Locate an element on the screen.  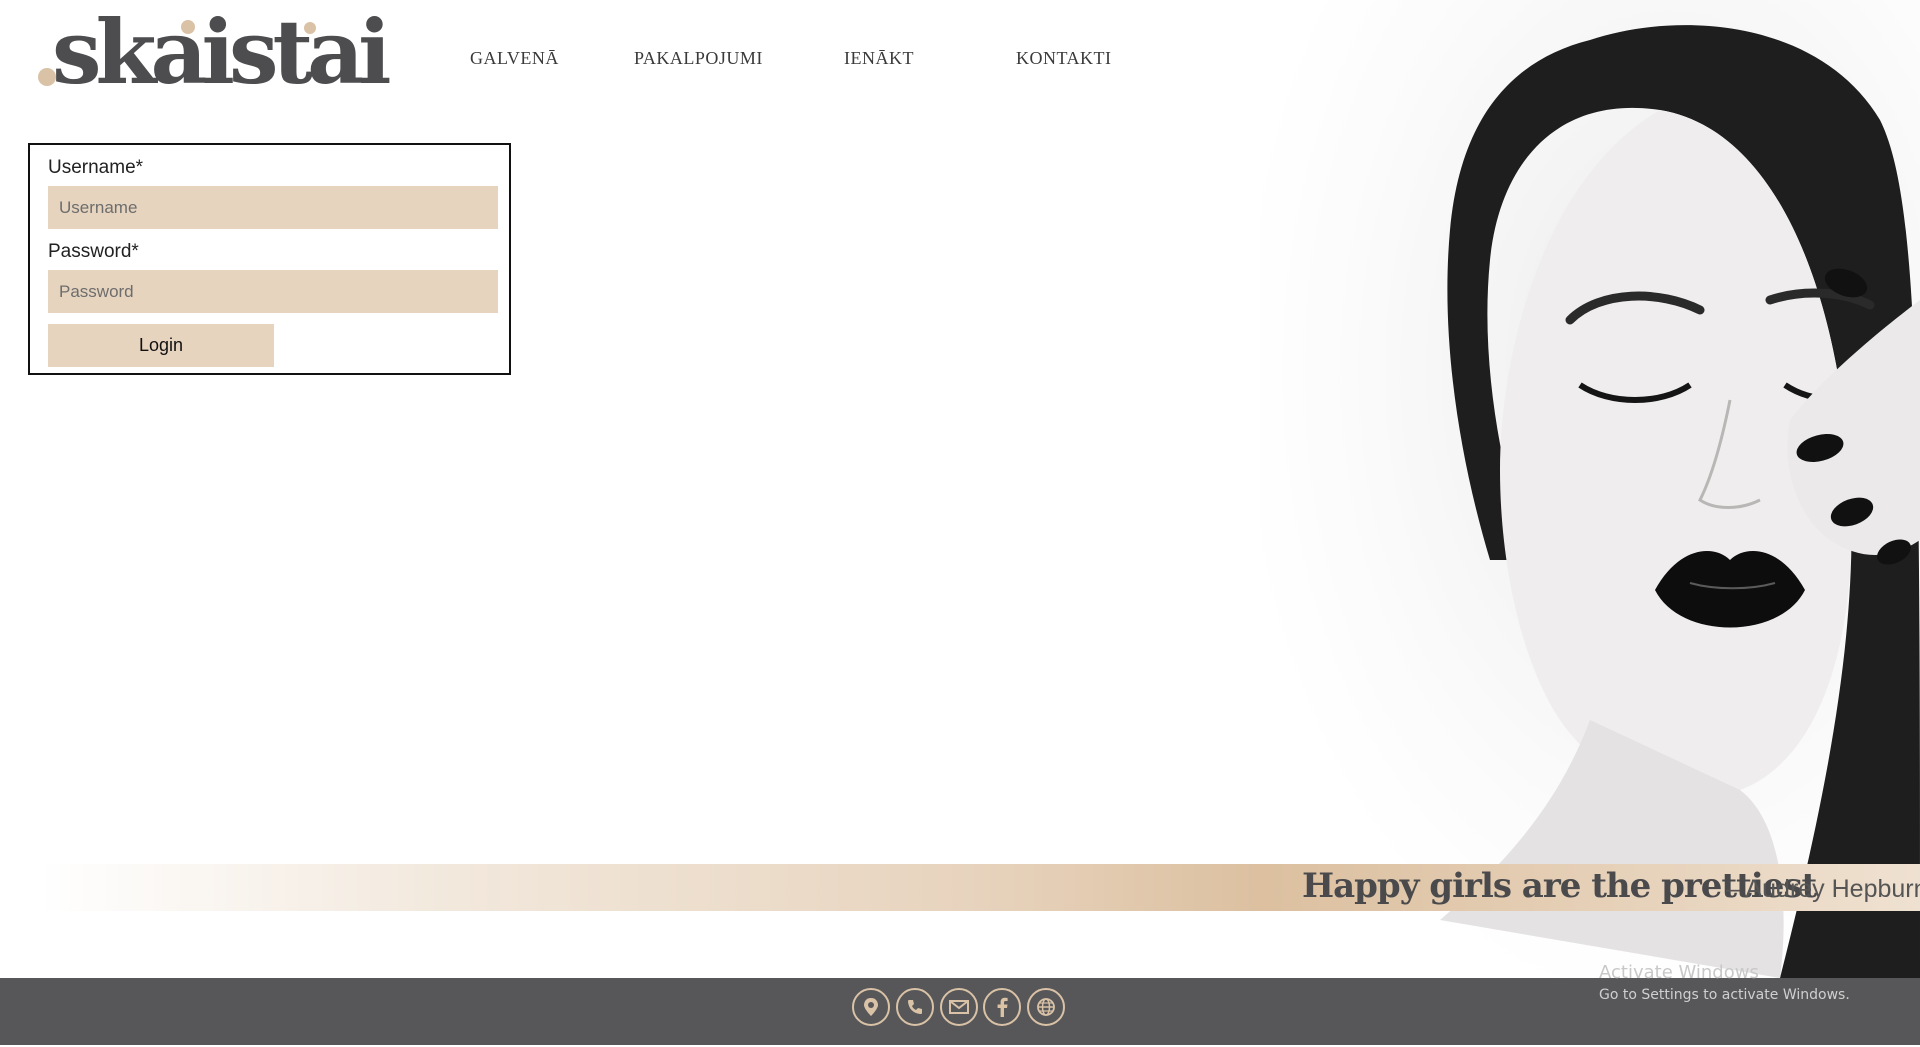
login-form: Username* Password* Login is located at coordinates (269, 259).